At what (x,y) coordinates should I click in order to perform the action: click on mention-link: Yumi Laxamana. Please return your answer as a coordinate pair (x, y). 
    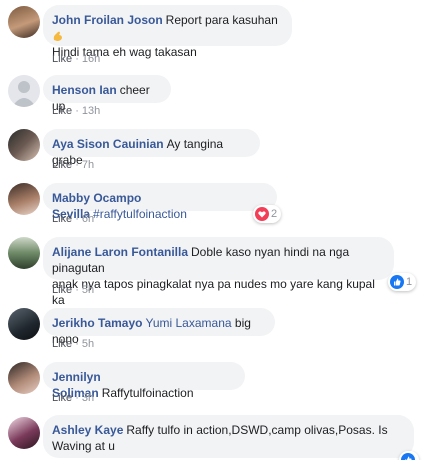
    Looking at the image, I should click on (188, 323).